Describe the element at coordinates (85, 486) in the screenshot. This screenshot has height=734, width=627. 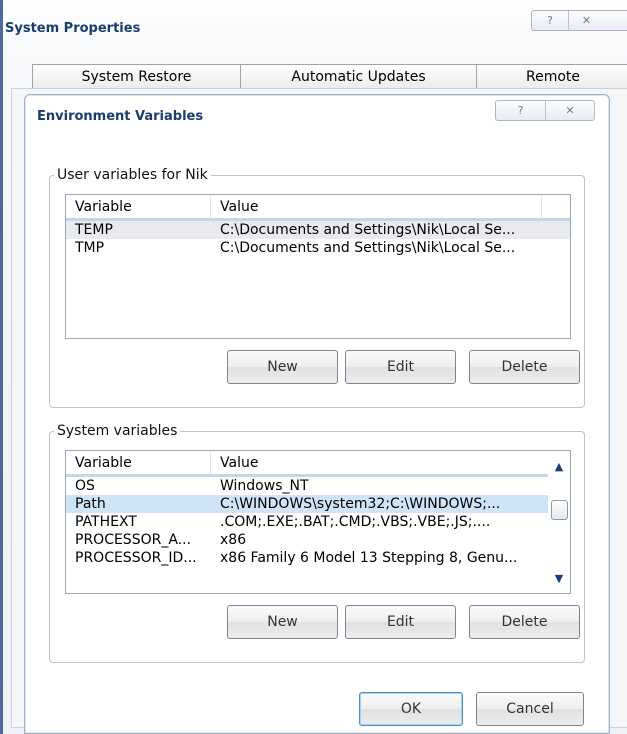
I see `variable-name: OS` at that location.